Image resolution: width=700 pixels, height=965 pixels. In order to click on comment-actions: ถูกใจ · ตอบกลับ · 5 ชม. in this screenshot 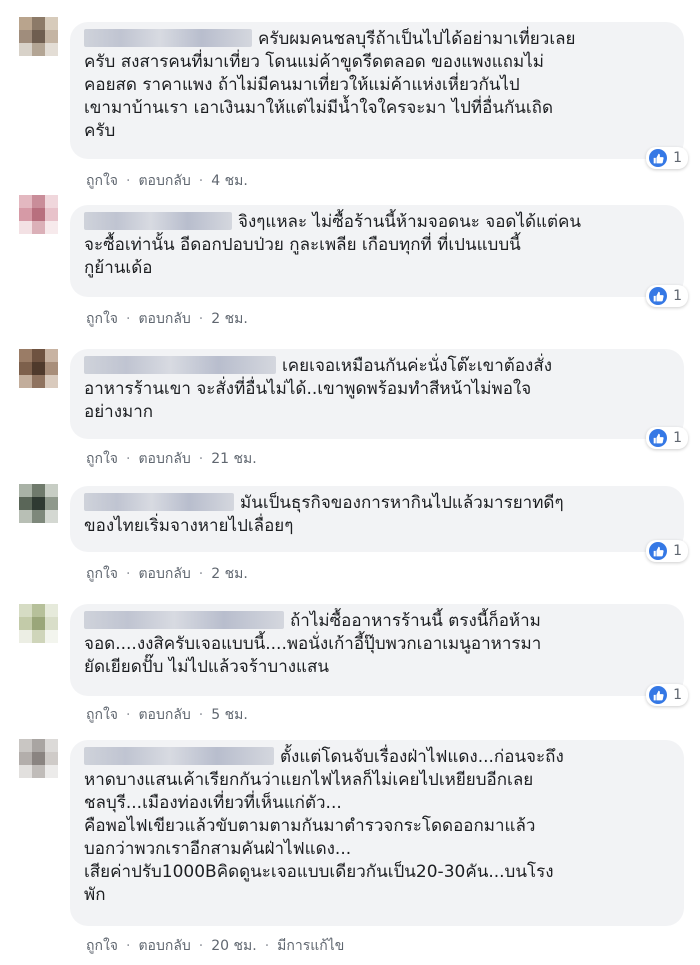, I will do `click(167, 715)`.